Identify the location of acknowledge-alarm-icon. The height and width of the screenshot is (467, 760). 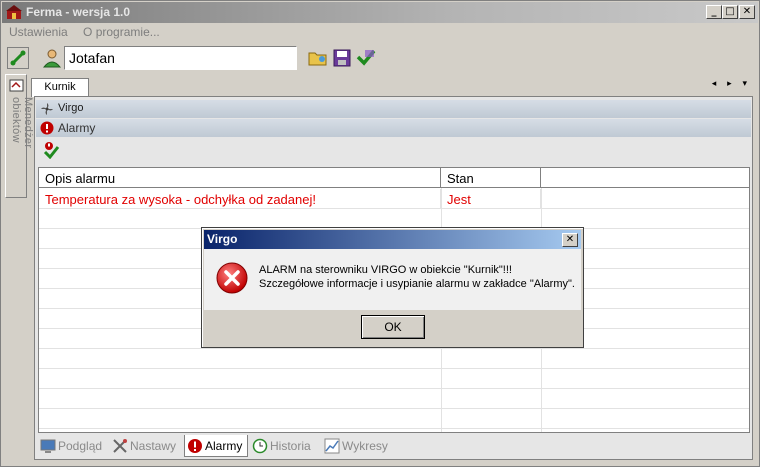
(51, 150).